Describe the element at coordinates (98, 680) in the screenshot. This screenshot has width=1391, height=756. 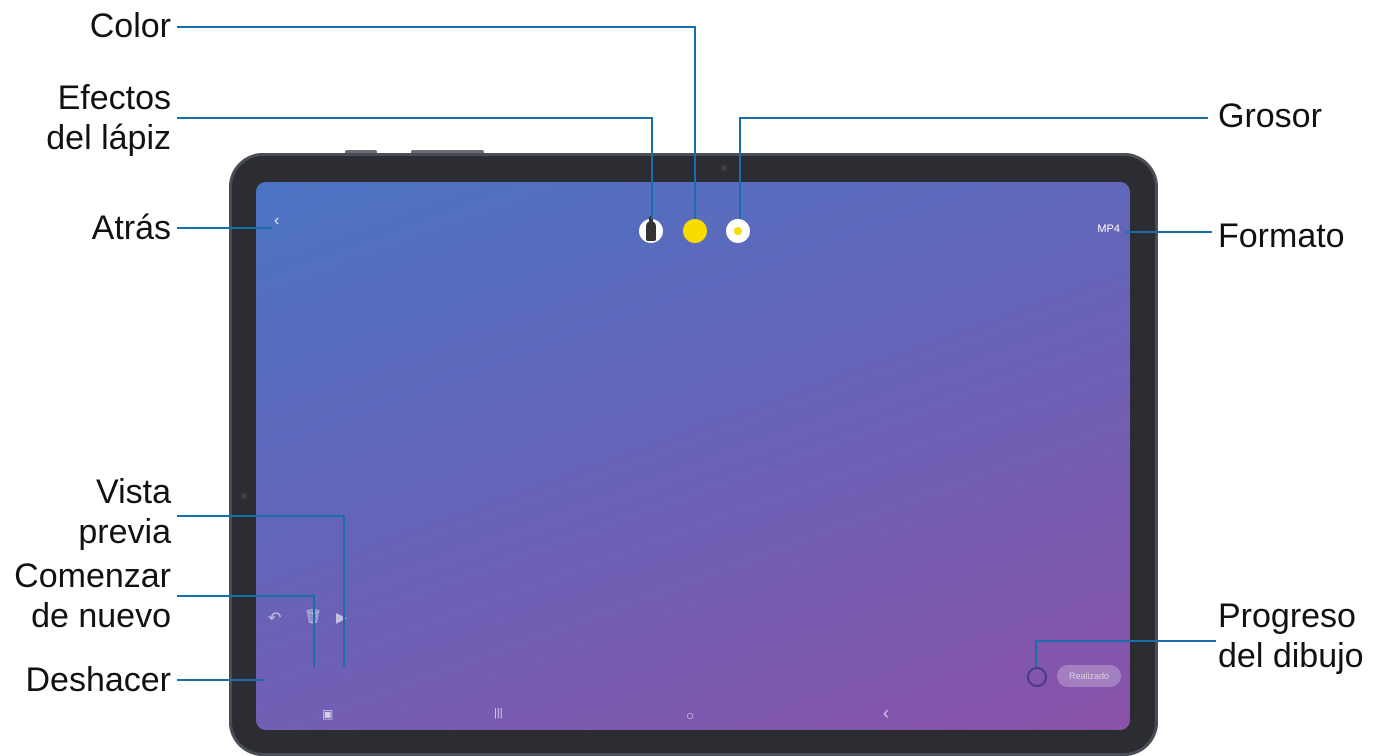
I see `label-deshacer: Deshacer` at that location.